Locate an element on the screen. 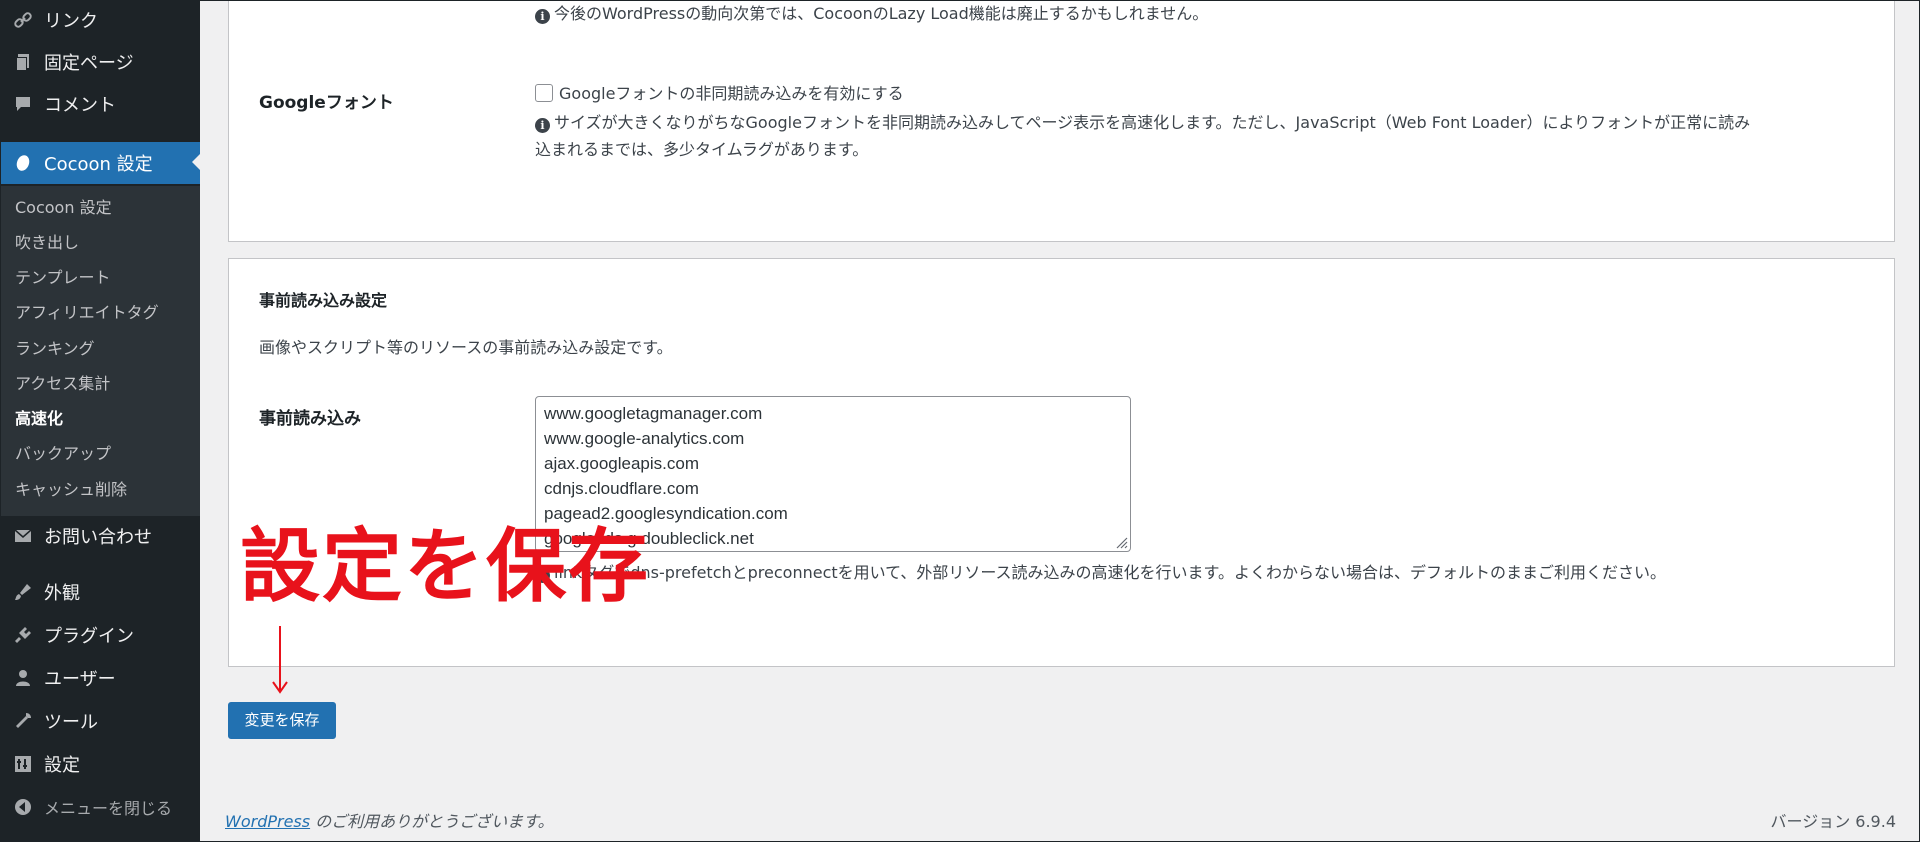 This screenshot has height=842, width=1920. mail-icon is located at coordinates (23, 536).